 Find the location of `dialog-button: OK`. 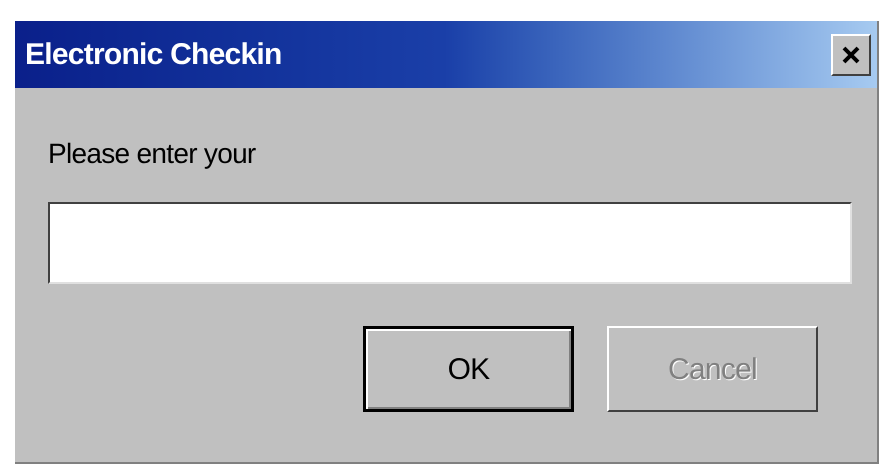

dialog-button: OK is located at coordinates (468, 369).